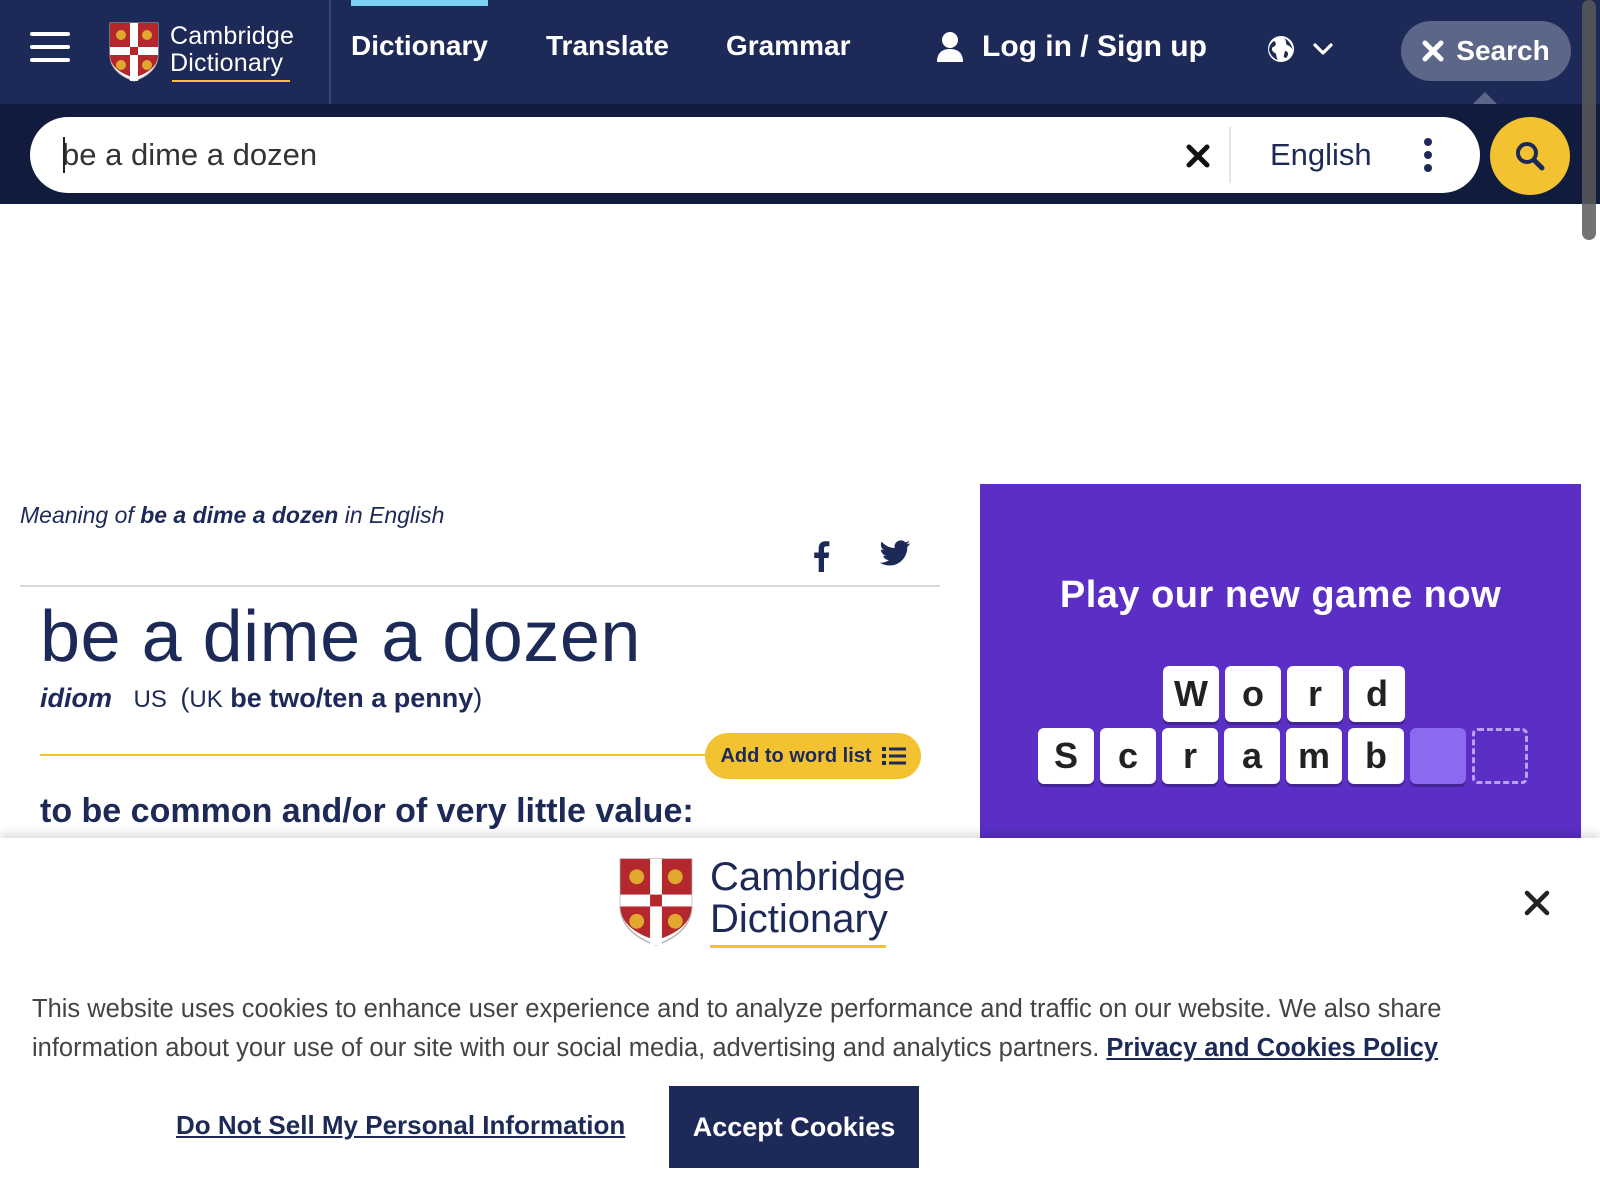 This screenshot has height=1200, width=1600. What do you see at coordinates (239, 515) in the screenshot?
I see `meaning-term: be a dime a dozen` at bounding box center [239, 515].